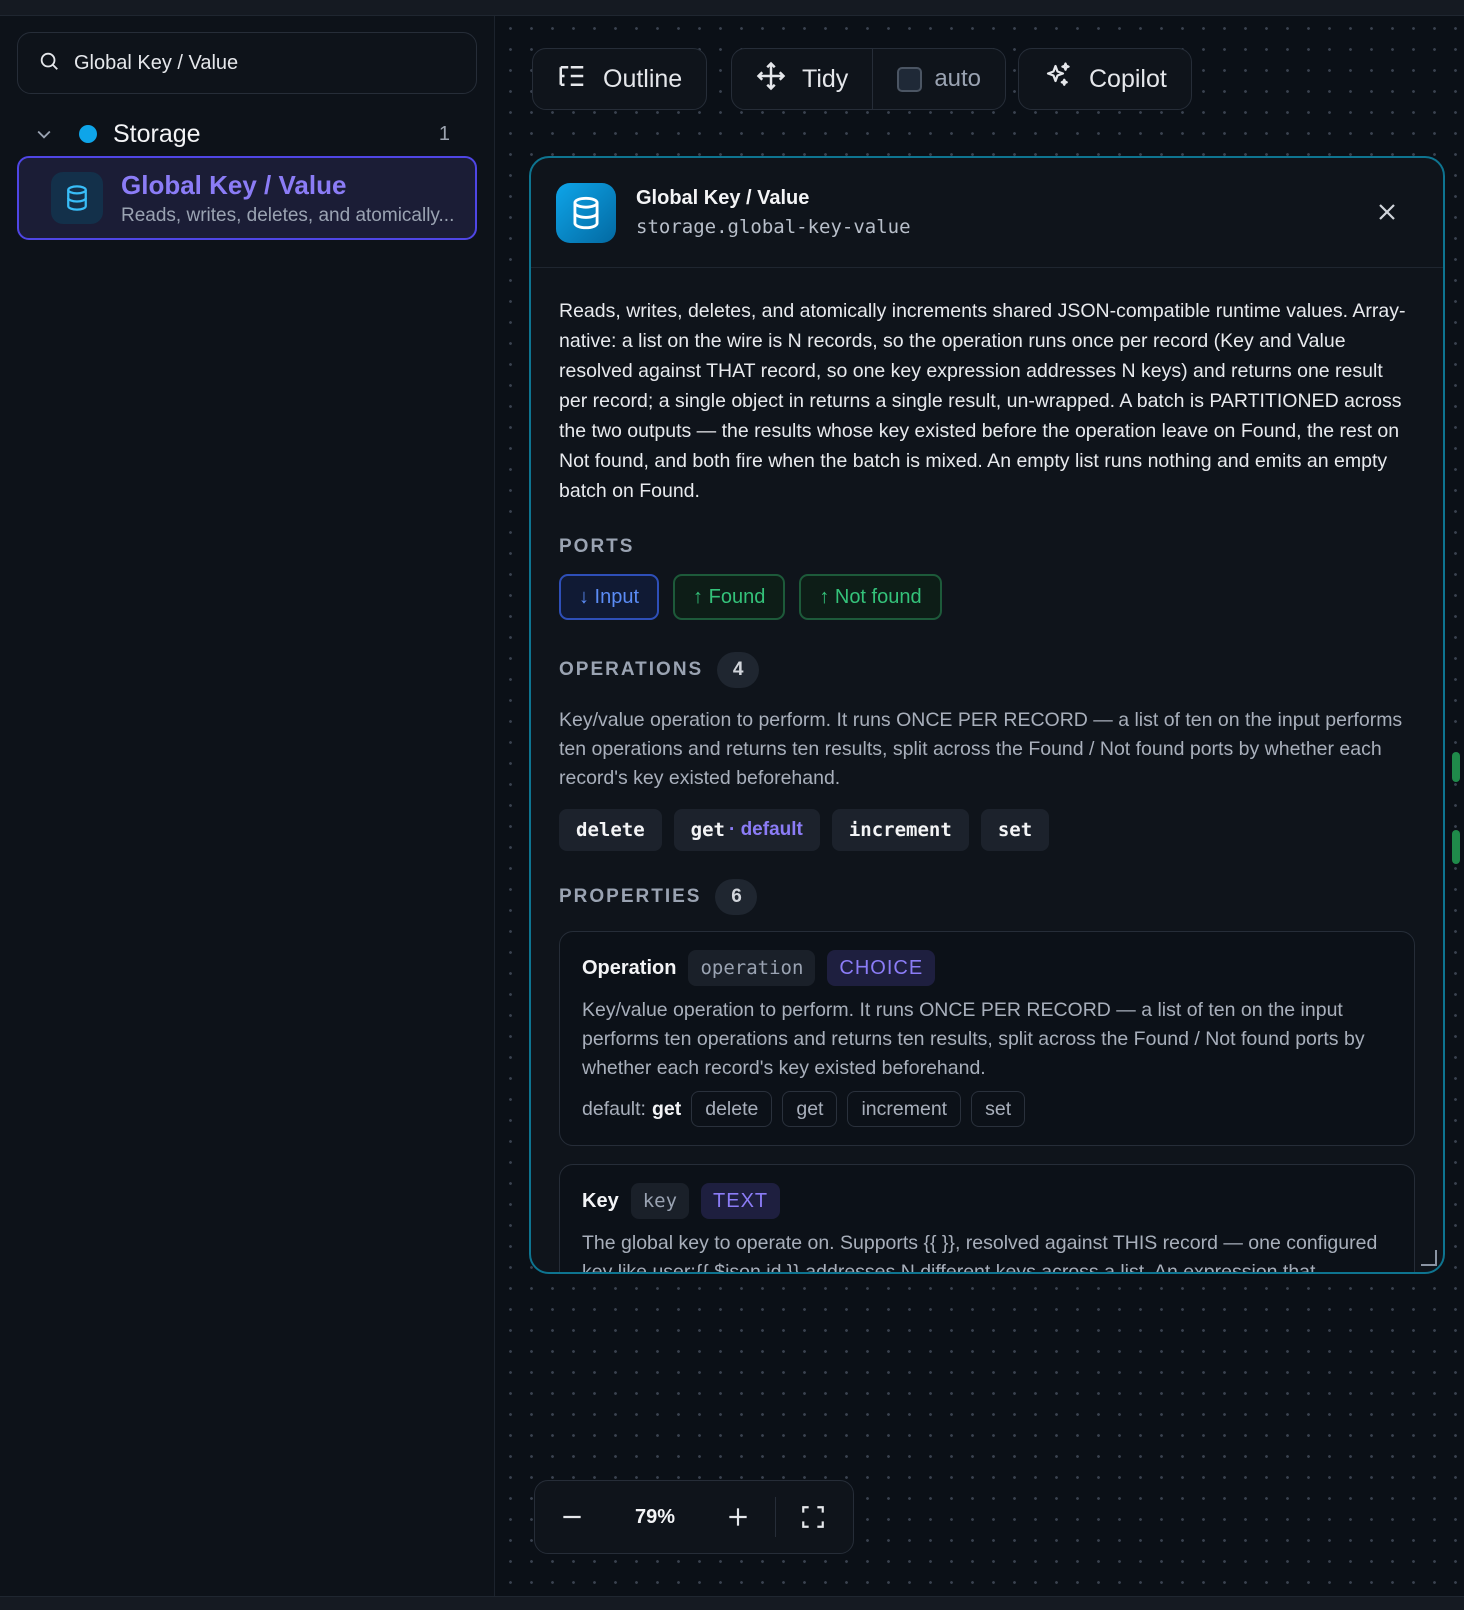 The image size is (1464, 1610). I want to click on node-type-id: storage.global-key-value, so click(773, 227).